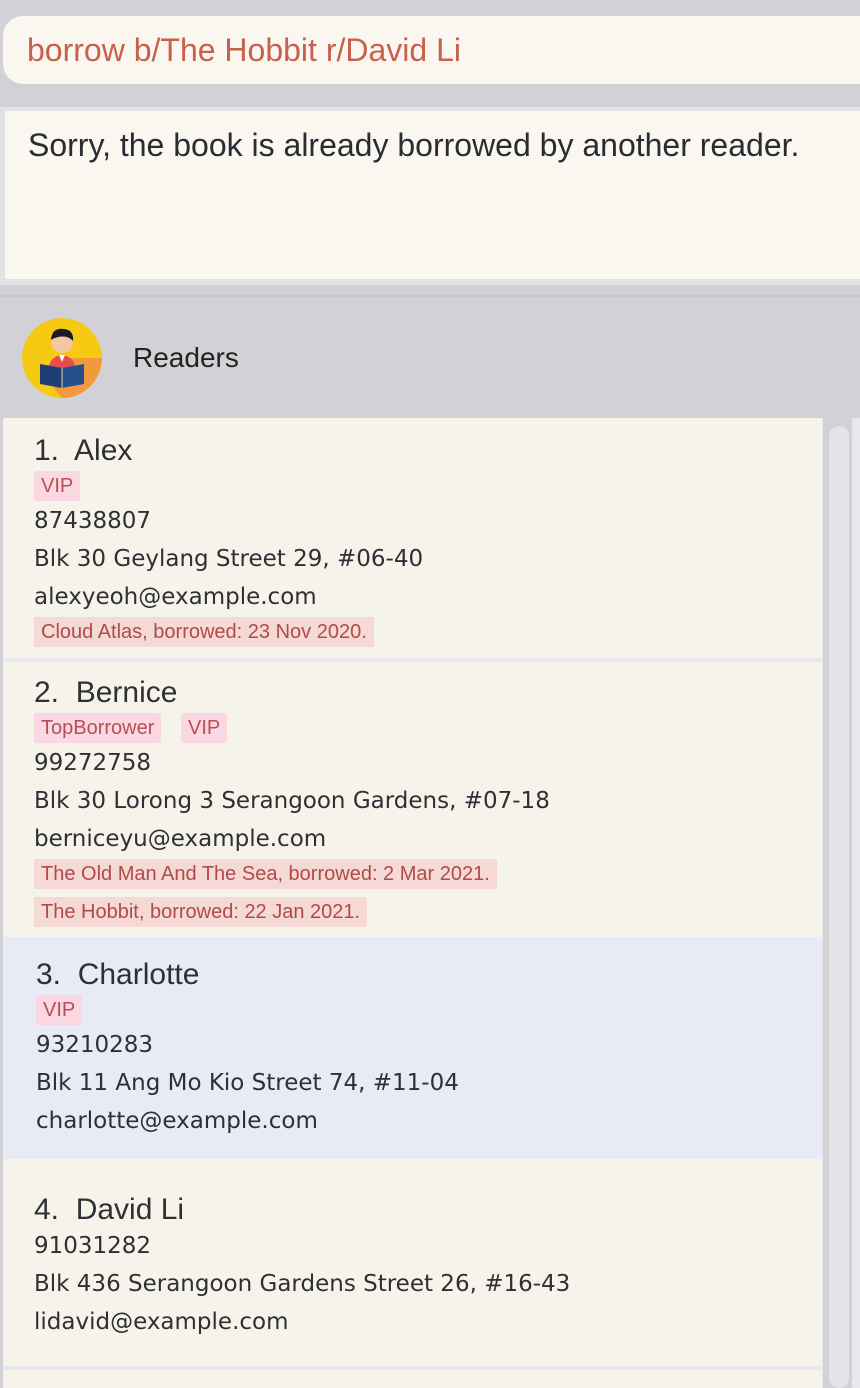 This screenshot has width=860, height=1388. Describe the element at coordinates (47, 692) in the screenshot. I see `reader-index: 2.` at that location.